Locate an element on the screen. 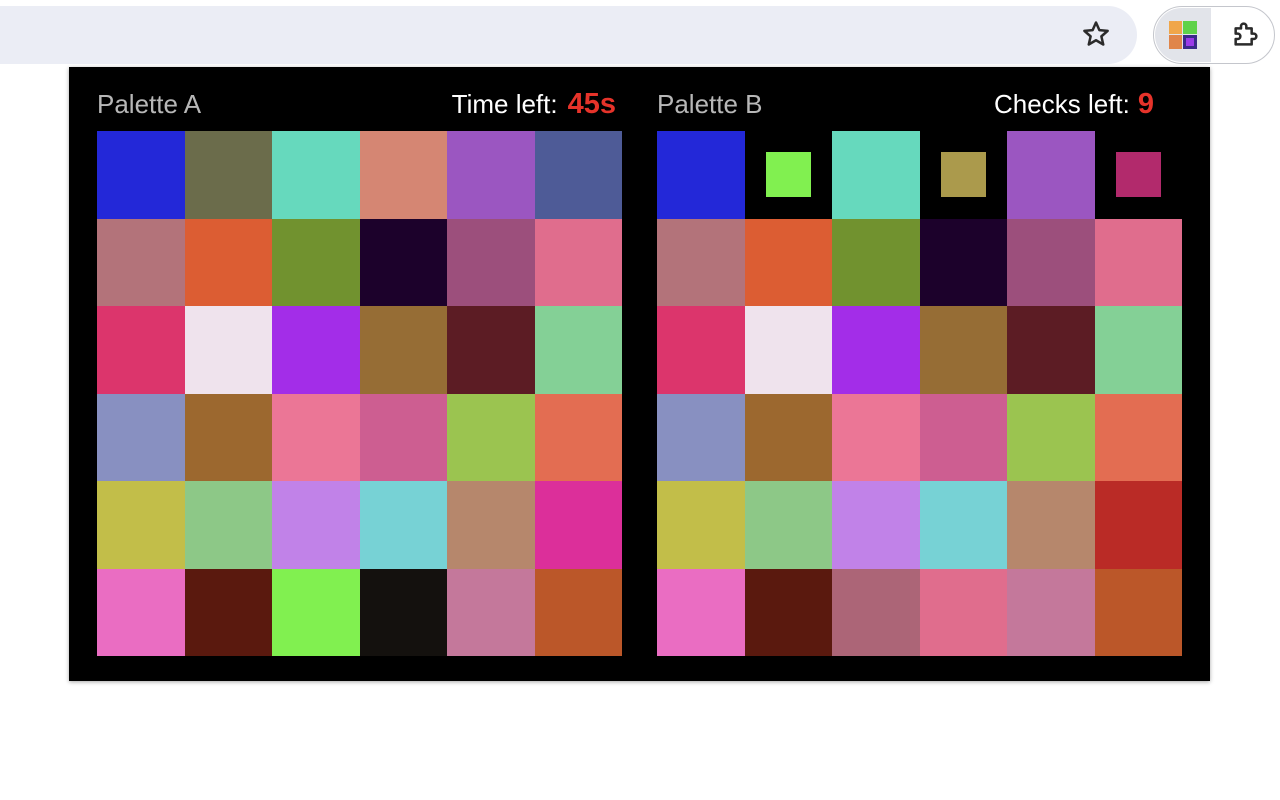  extensions-menu-button is located at coordinates (1245, 35).